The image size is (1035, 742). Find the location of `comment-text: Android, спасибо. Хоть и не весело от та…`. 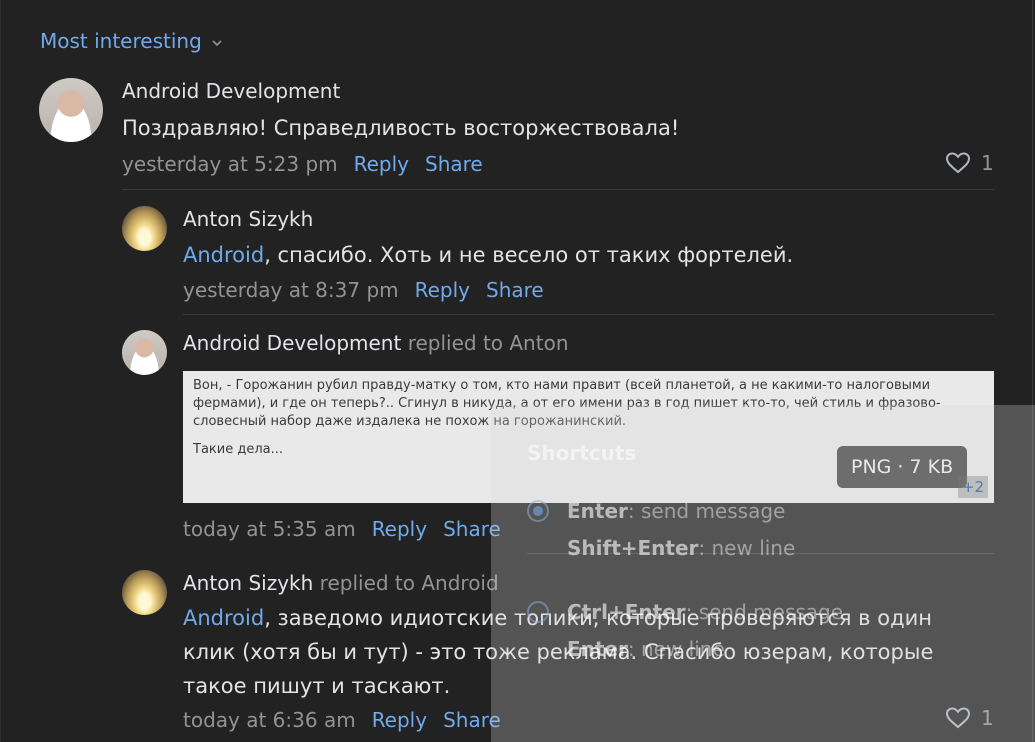

comment-text: Android, спасибо. Хоть и не весело от та… is located at coordinates (488, 255).